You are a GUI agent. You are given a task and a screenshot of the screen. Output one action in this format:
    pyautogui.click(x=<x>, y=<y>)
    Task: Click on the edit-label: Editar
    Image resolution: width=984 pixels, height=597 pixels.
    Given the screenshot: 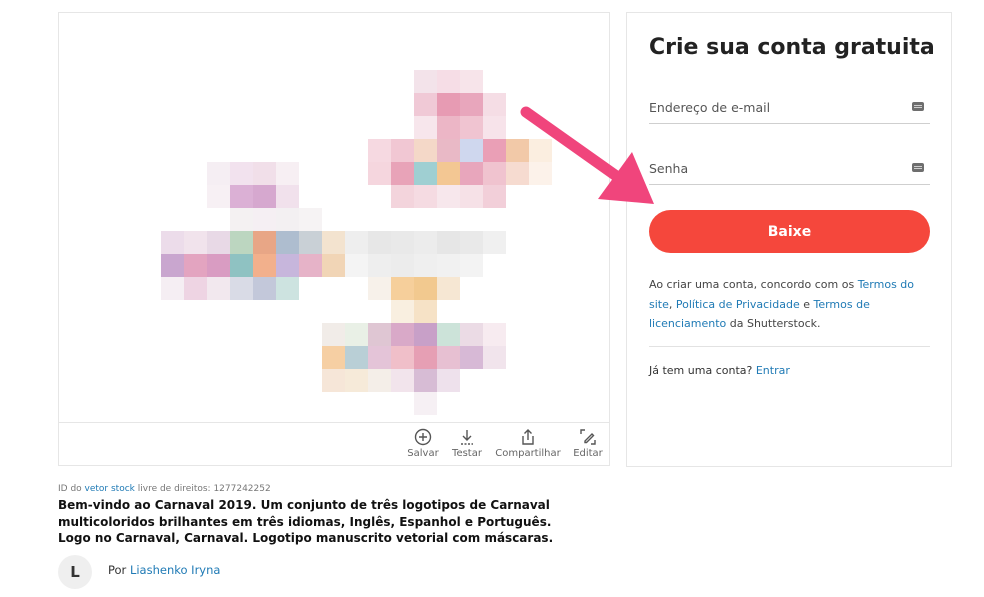 What is the action you would take?
    pyautogui.click(x=588, y=453)
    